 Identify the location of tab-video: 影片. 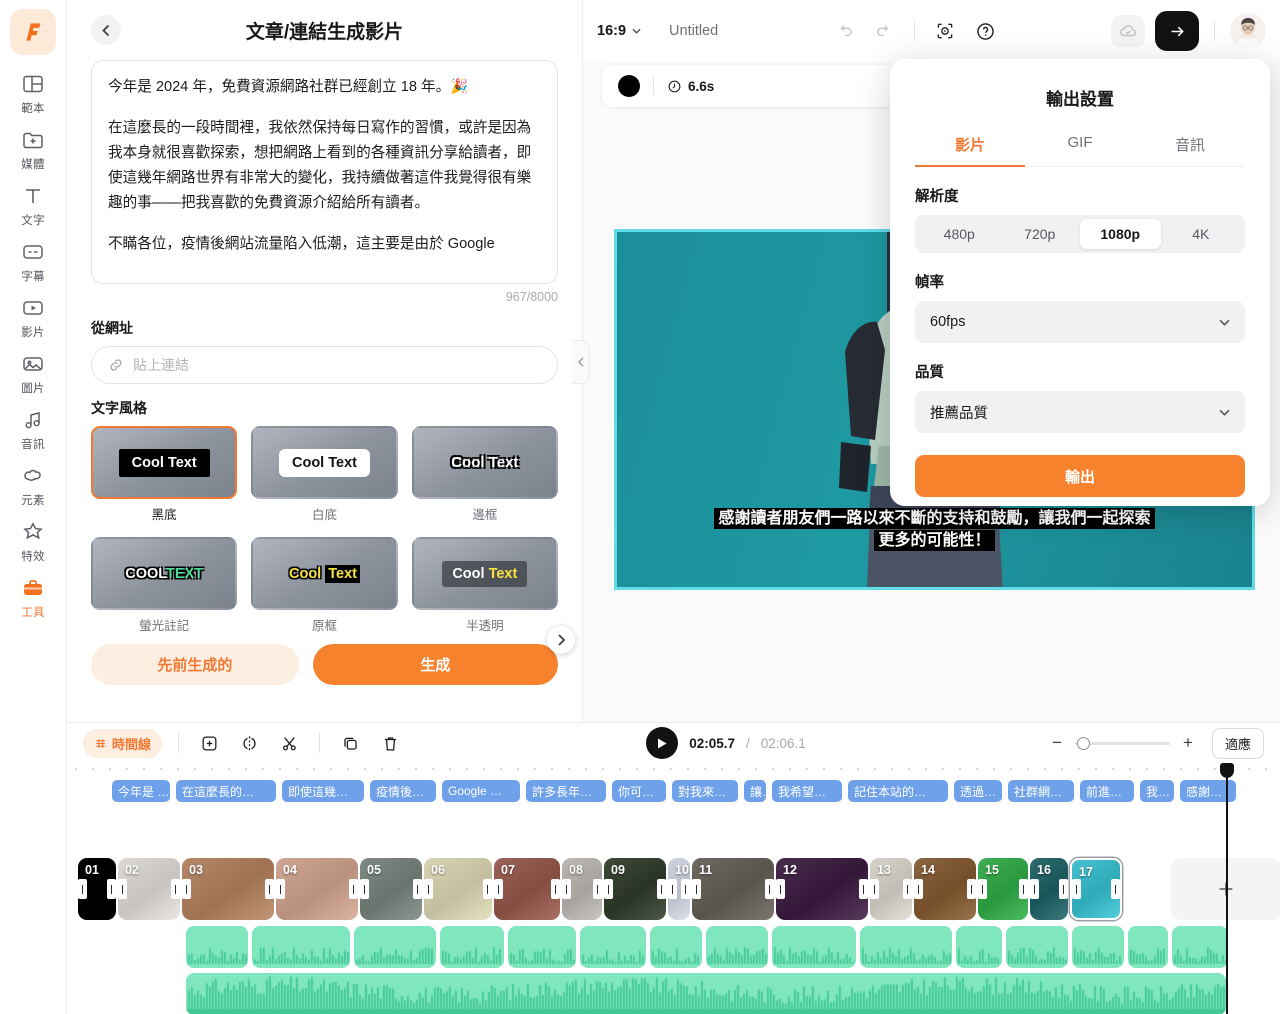
(970, 146).